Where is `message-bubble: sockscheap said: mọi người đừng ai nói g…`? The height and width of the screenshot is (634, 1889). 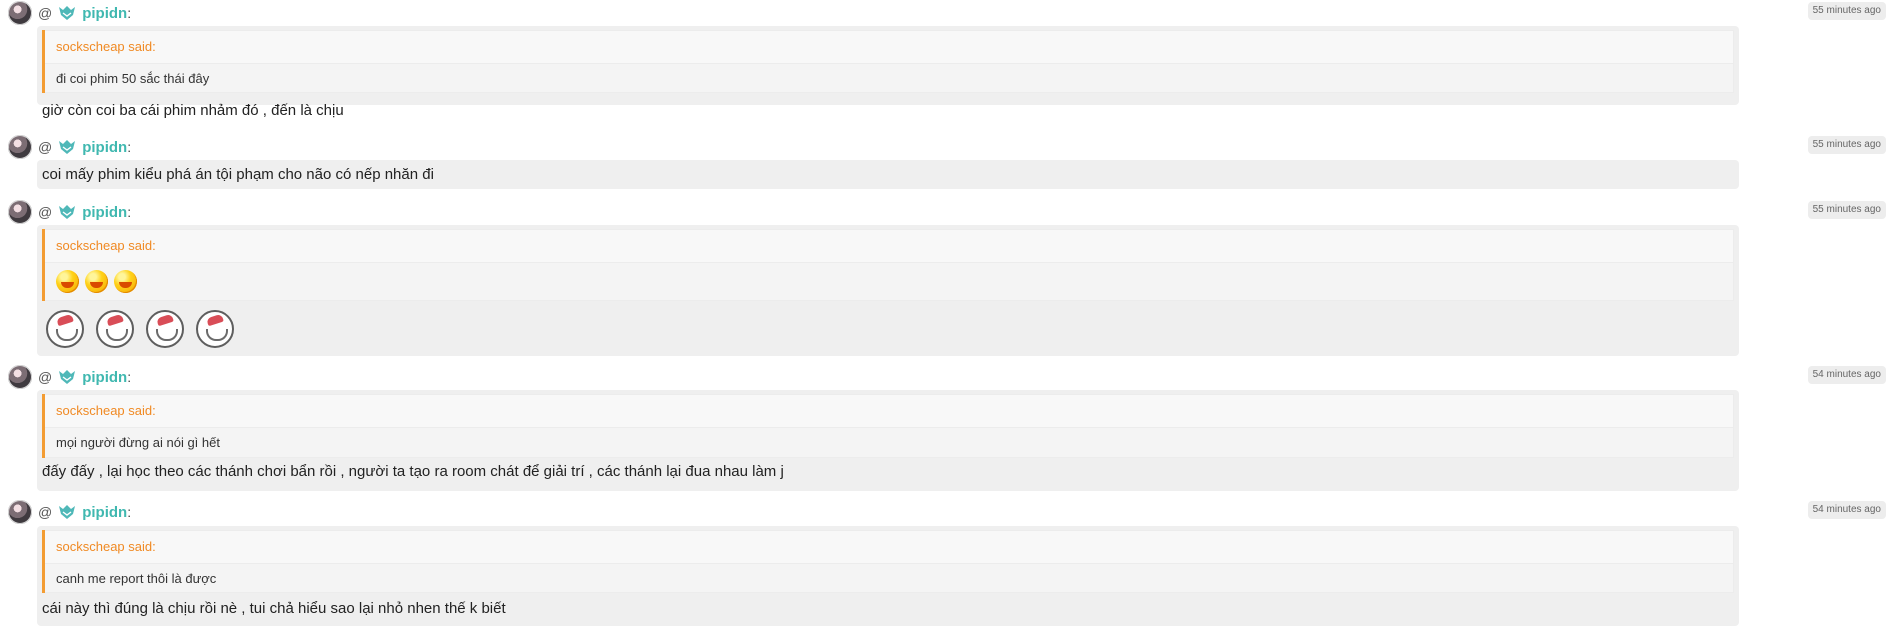 message-bubble: sockscheap said: mọi người đừng ai nói g… is located at coordinates (888, 440).